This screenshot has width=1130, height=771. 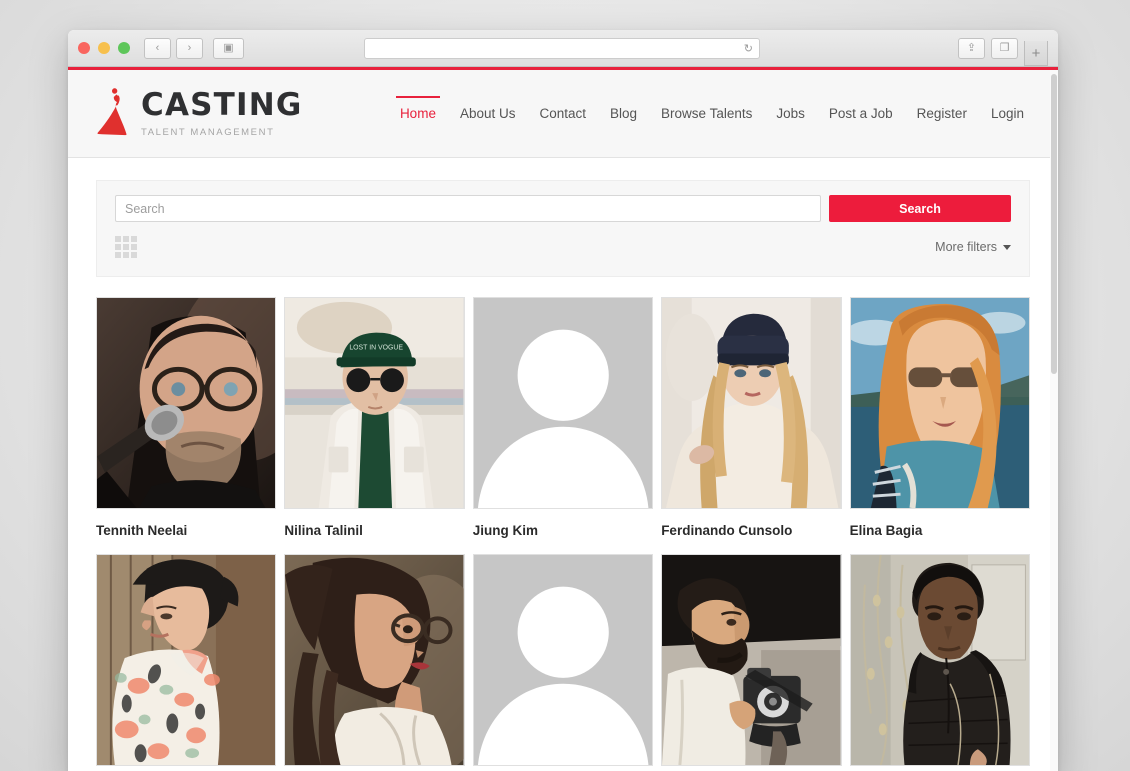 What do you see at coordinates (208, 132) in the screenshot?
I see `logo-tagline: TALENT MANAGEMENT` at bounding box center [208, 132].